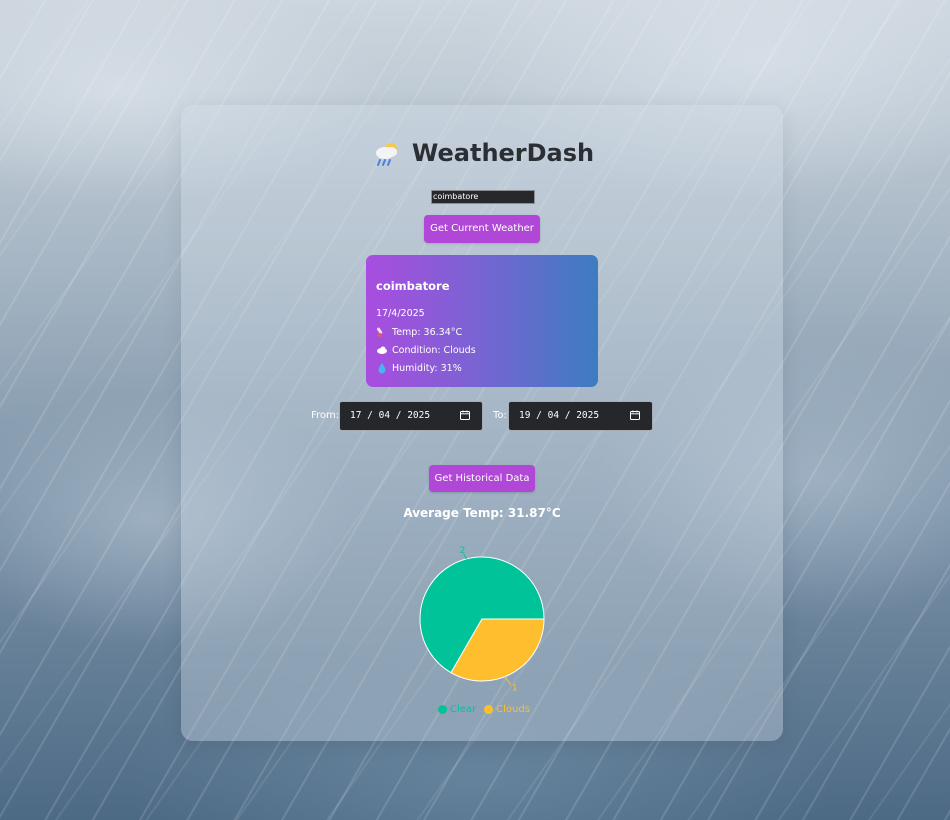 The height and width of the screenshot is (820, 950). I want to click on chart-legend: Clear Clouds, so click(484, 709).